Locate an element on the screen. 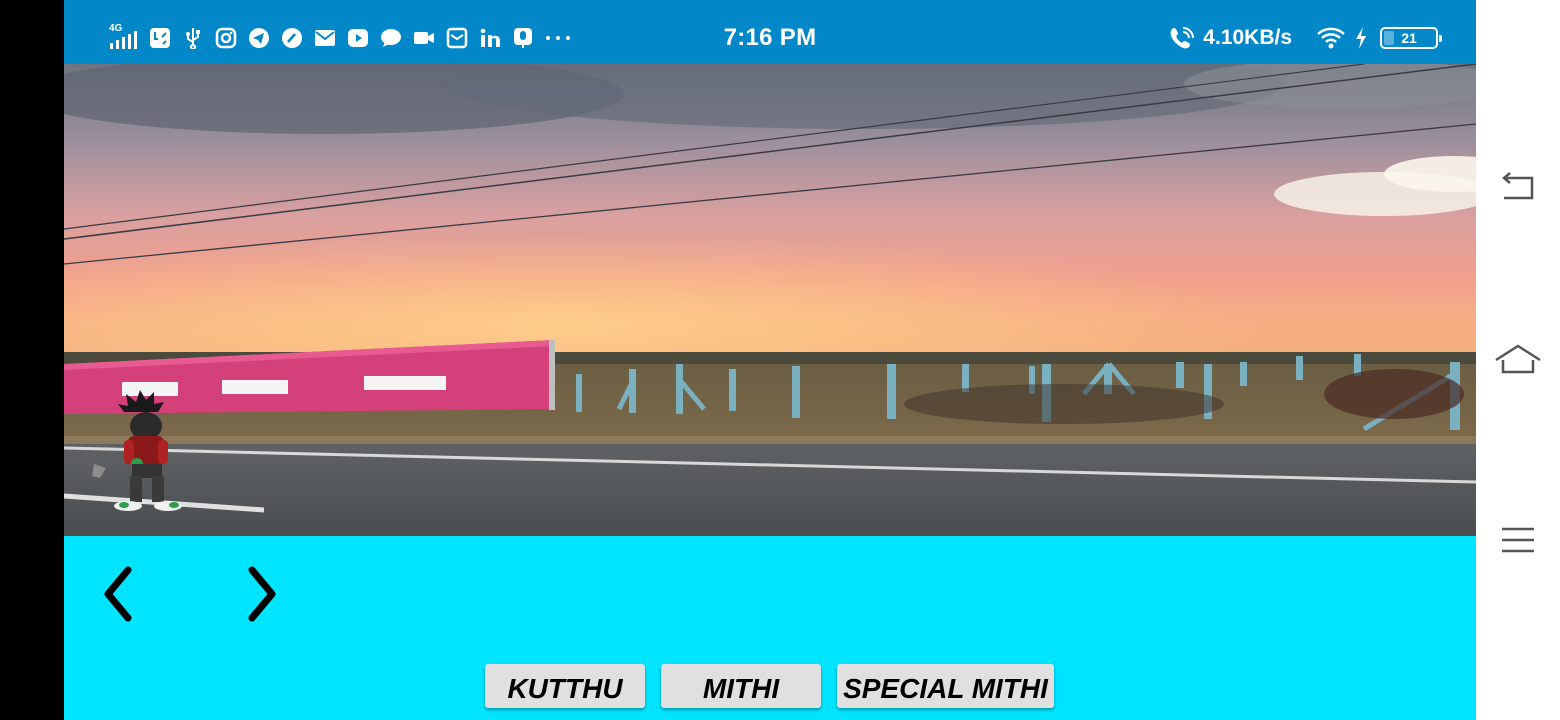  menu-button is located at coordinates (1518, 540).